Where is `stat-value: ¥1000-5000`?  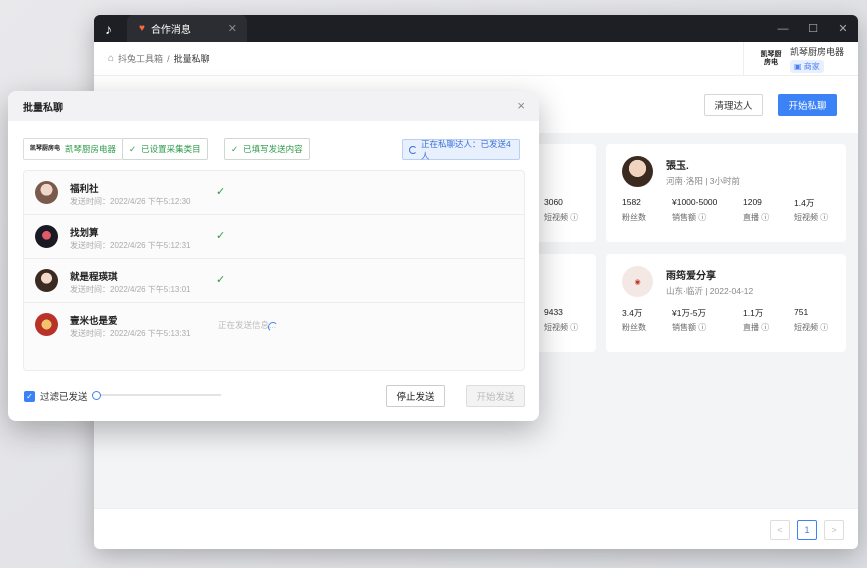
stat-value: ¥1000-5000 is located at coordinates (695, 202).